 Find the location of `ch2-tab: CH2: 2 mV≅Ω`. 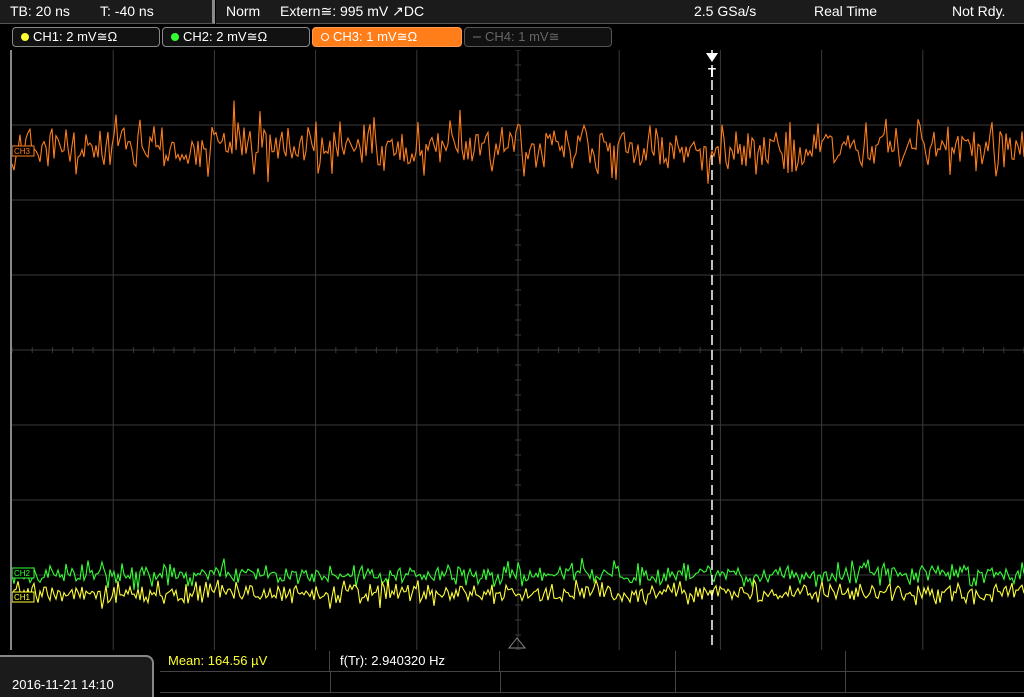

ch2-tab: CH2: 2 mV≅Ω is located at coordinates (236, 37).